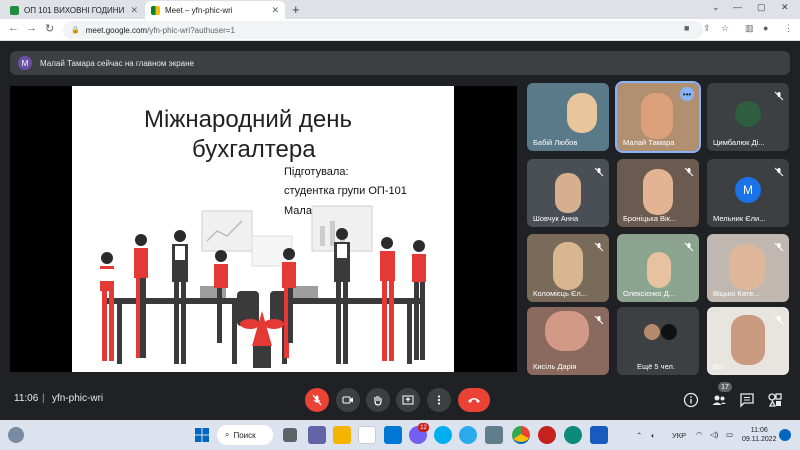 The width and height of the screenshot is (800, 450). Describe the element at coordinates (686, 28) in the screenshot. I see `camera-in-use-icon: ■` at that location.